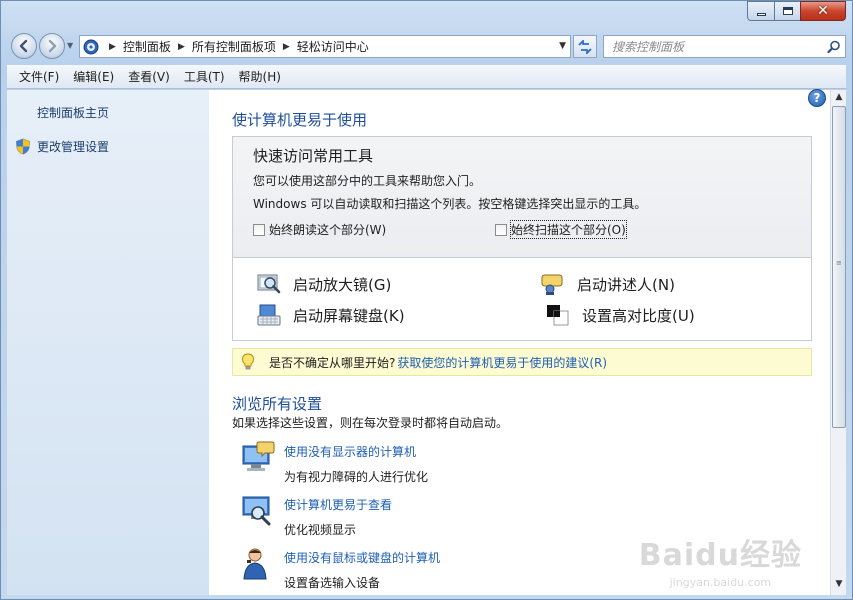  I want to click on forward-arrow-icon, so click(52, 46).